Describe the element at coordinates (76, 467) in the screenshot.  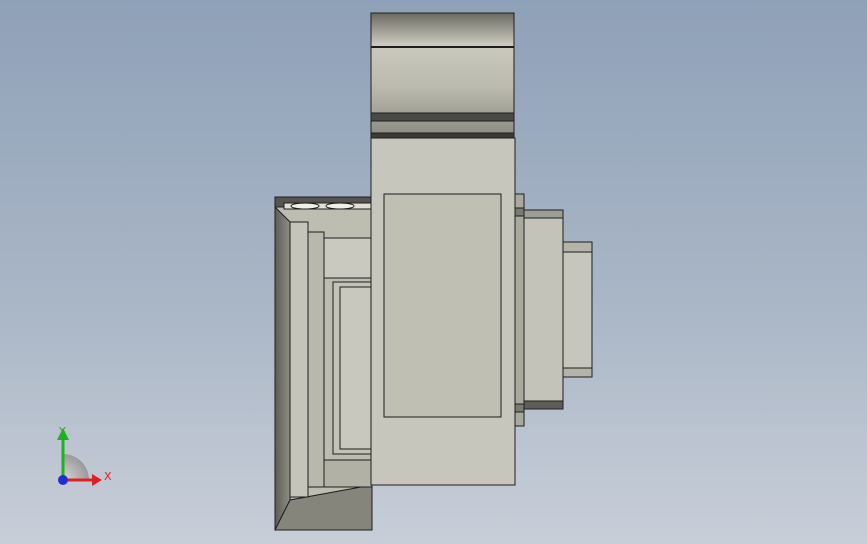
I see `triad-plane-icon` at that location.